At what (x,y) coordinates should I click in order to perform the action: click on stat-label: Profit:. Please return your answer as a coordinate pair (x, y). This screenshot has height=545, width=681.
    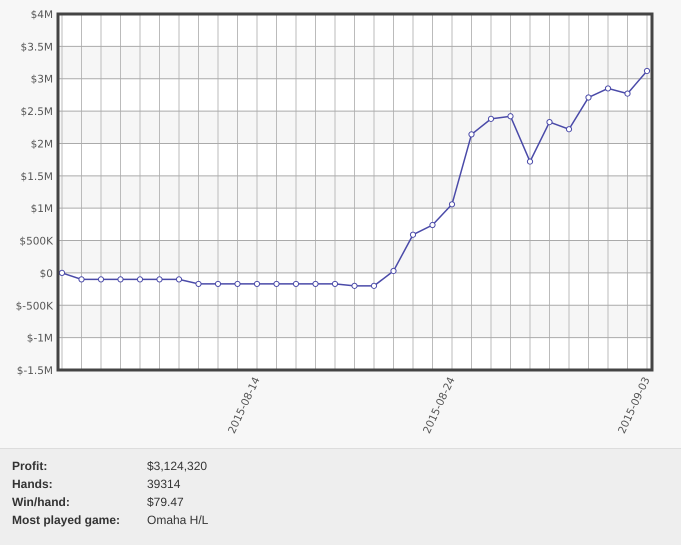
    Looking at the image, I should click on (30, 466).